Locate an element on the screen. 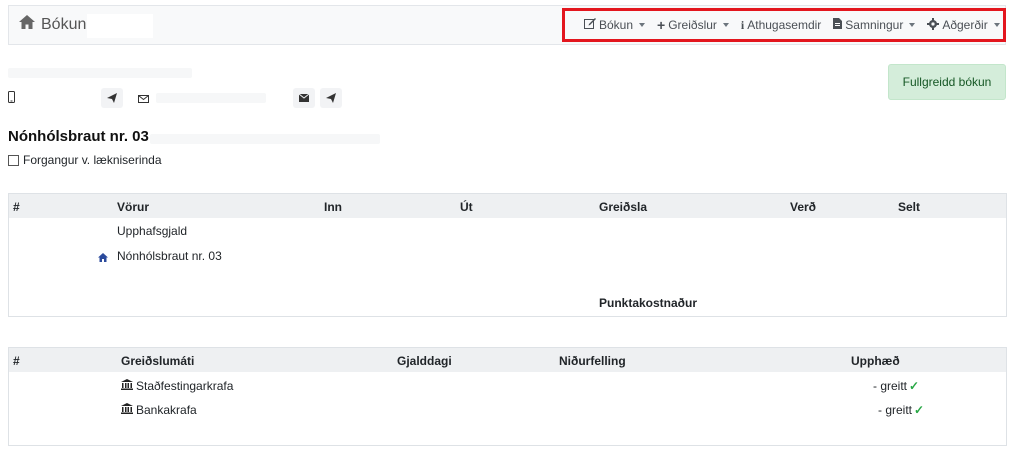 The width and height of the screenshot is (1010, 454). menu-bokun: Bókun is located at coordinates (614, 25).